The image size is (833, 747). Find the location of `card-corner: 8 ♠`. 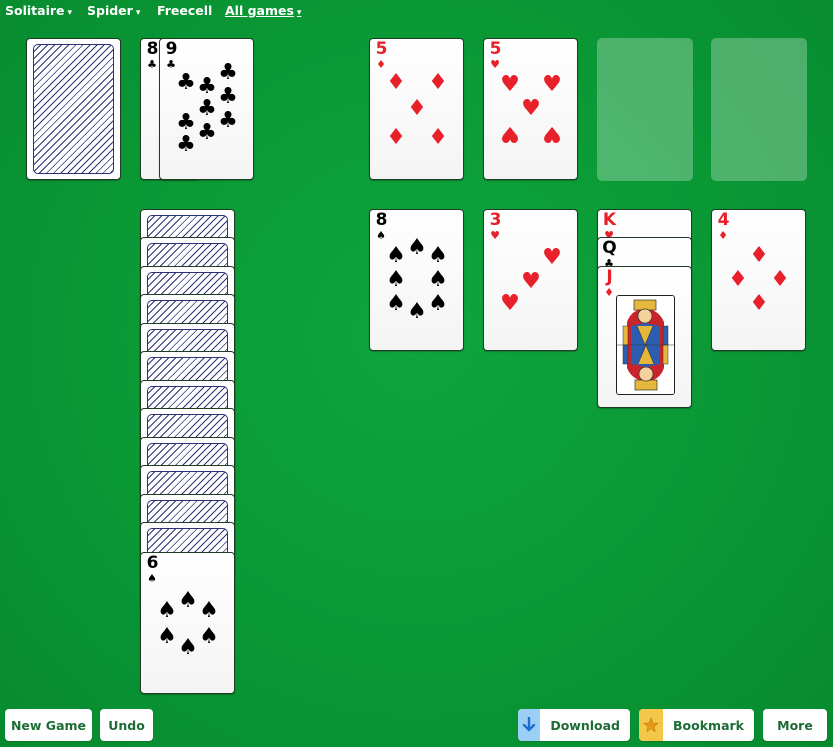

card-corner: 8 ♠ is located at coordinates (381, 226).